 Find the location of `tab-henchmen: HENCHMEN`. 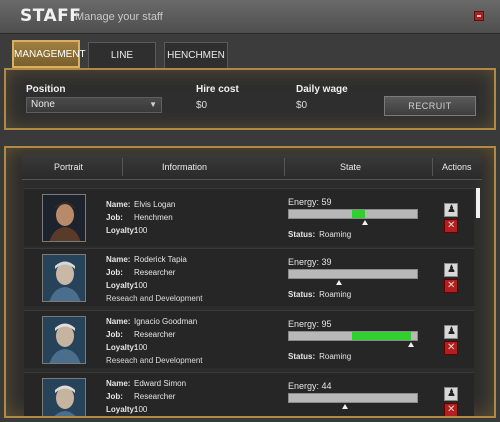

tab-henchmen: HENCHMEN is located at coordinates (196, 55).